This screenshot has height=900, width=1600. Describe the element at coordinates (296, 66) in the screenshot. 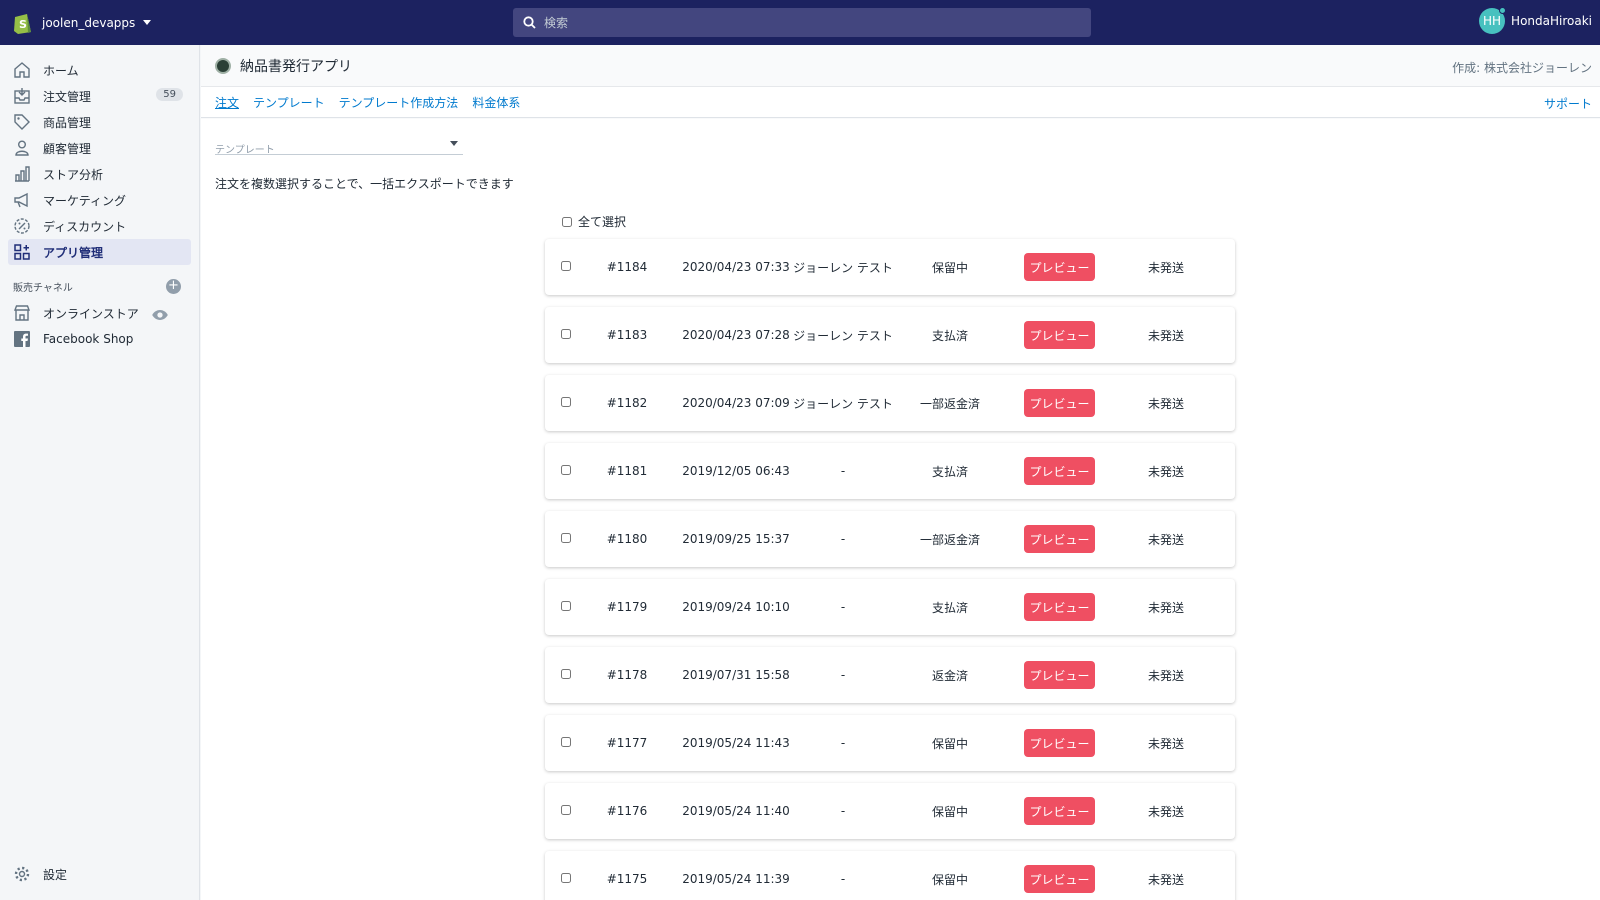

I see `page-title: 納品書発行アプリ` at that location.